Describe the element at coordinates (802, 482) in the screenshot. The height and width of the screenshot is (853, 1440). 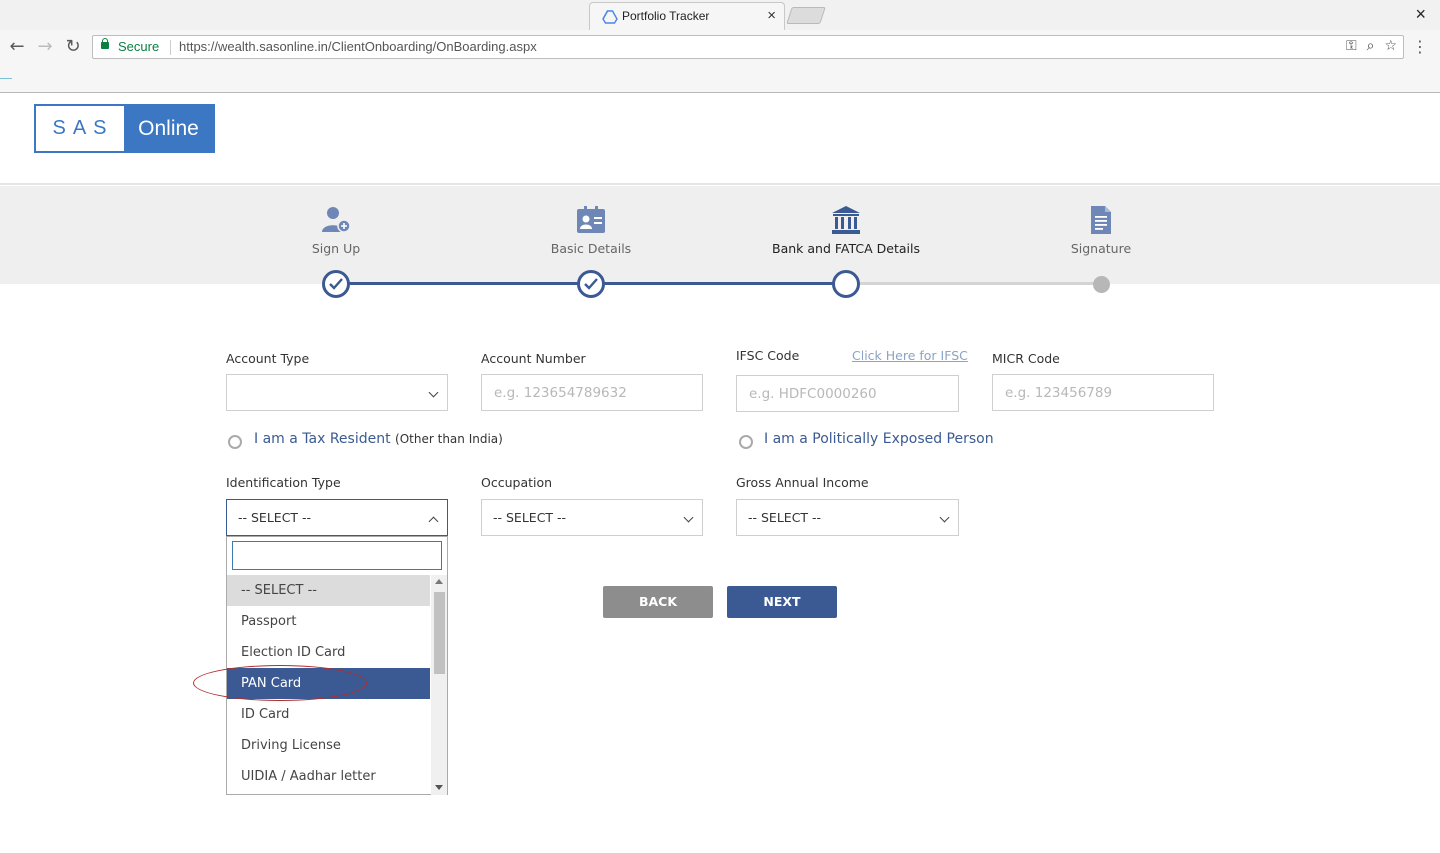
I see `income-label: Gross Annual Income` at that location.